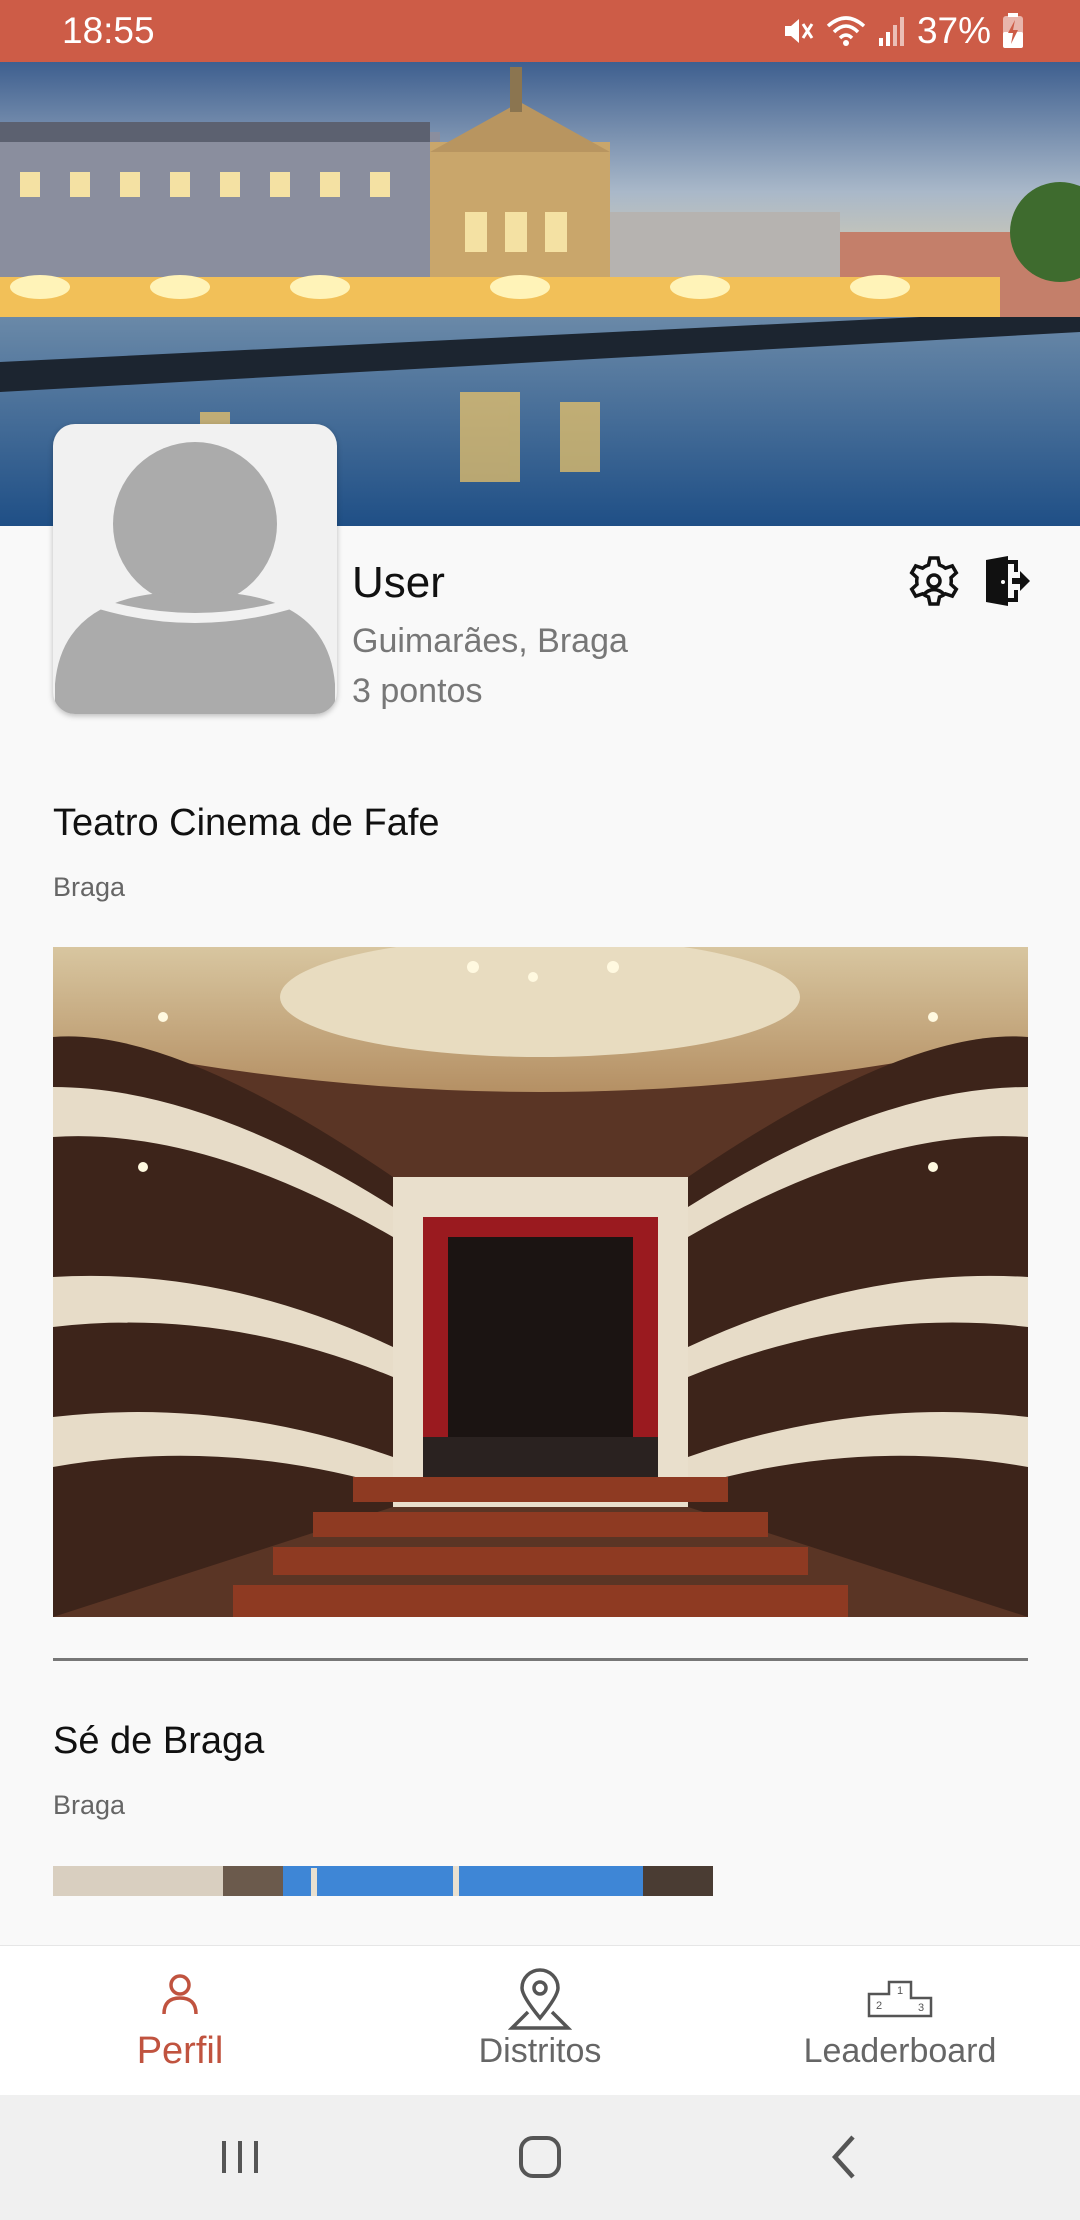 This screenshot has height=2220, width=1080. Describe the element at coordinates (383, 1881) in the screenshot. I see `visited-item-photo` at that location.